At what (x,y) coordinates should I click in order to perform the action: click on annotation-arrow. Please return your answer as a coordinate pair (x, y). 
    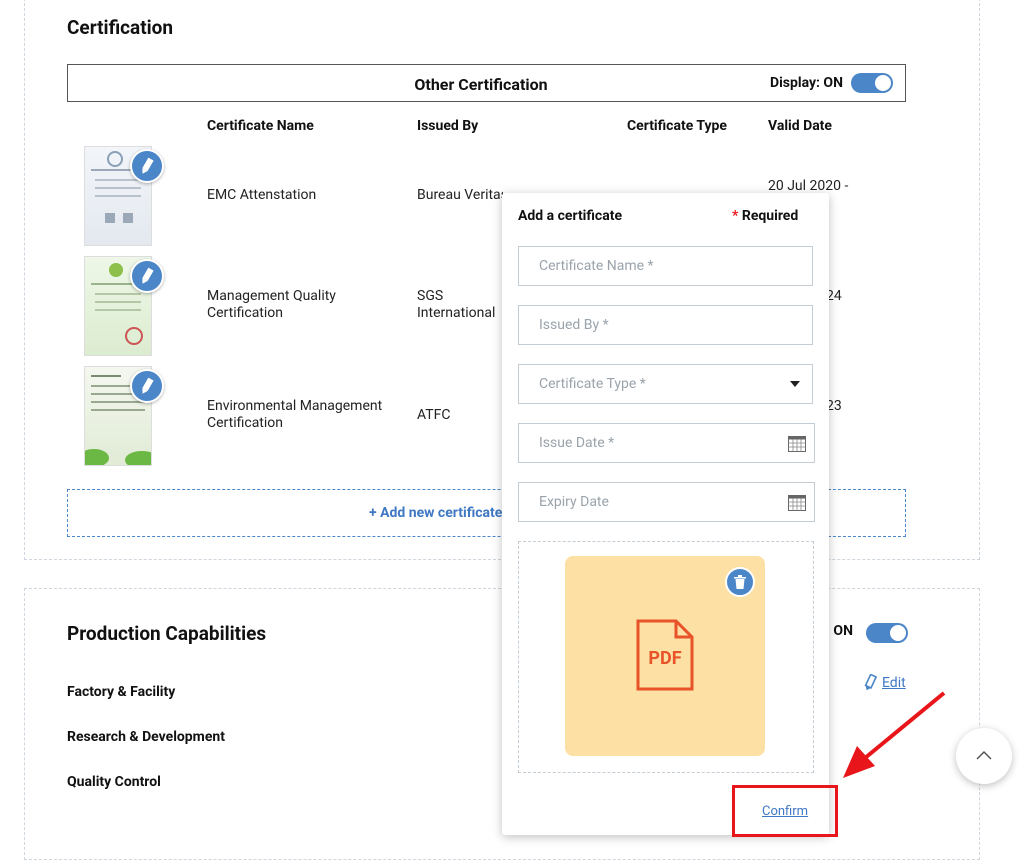
    Looking at the image, I should click on (894, 734).